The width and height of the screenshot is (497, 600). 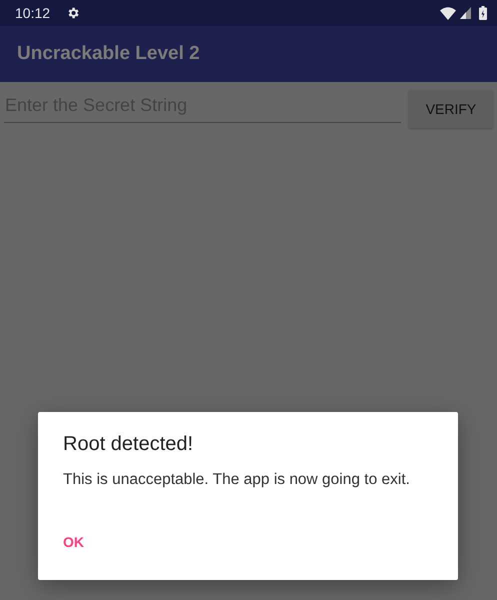 I want to click on clock: 10:12, so click(x=32, y=13).